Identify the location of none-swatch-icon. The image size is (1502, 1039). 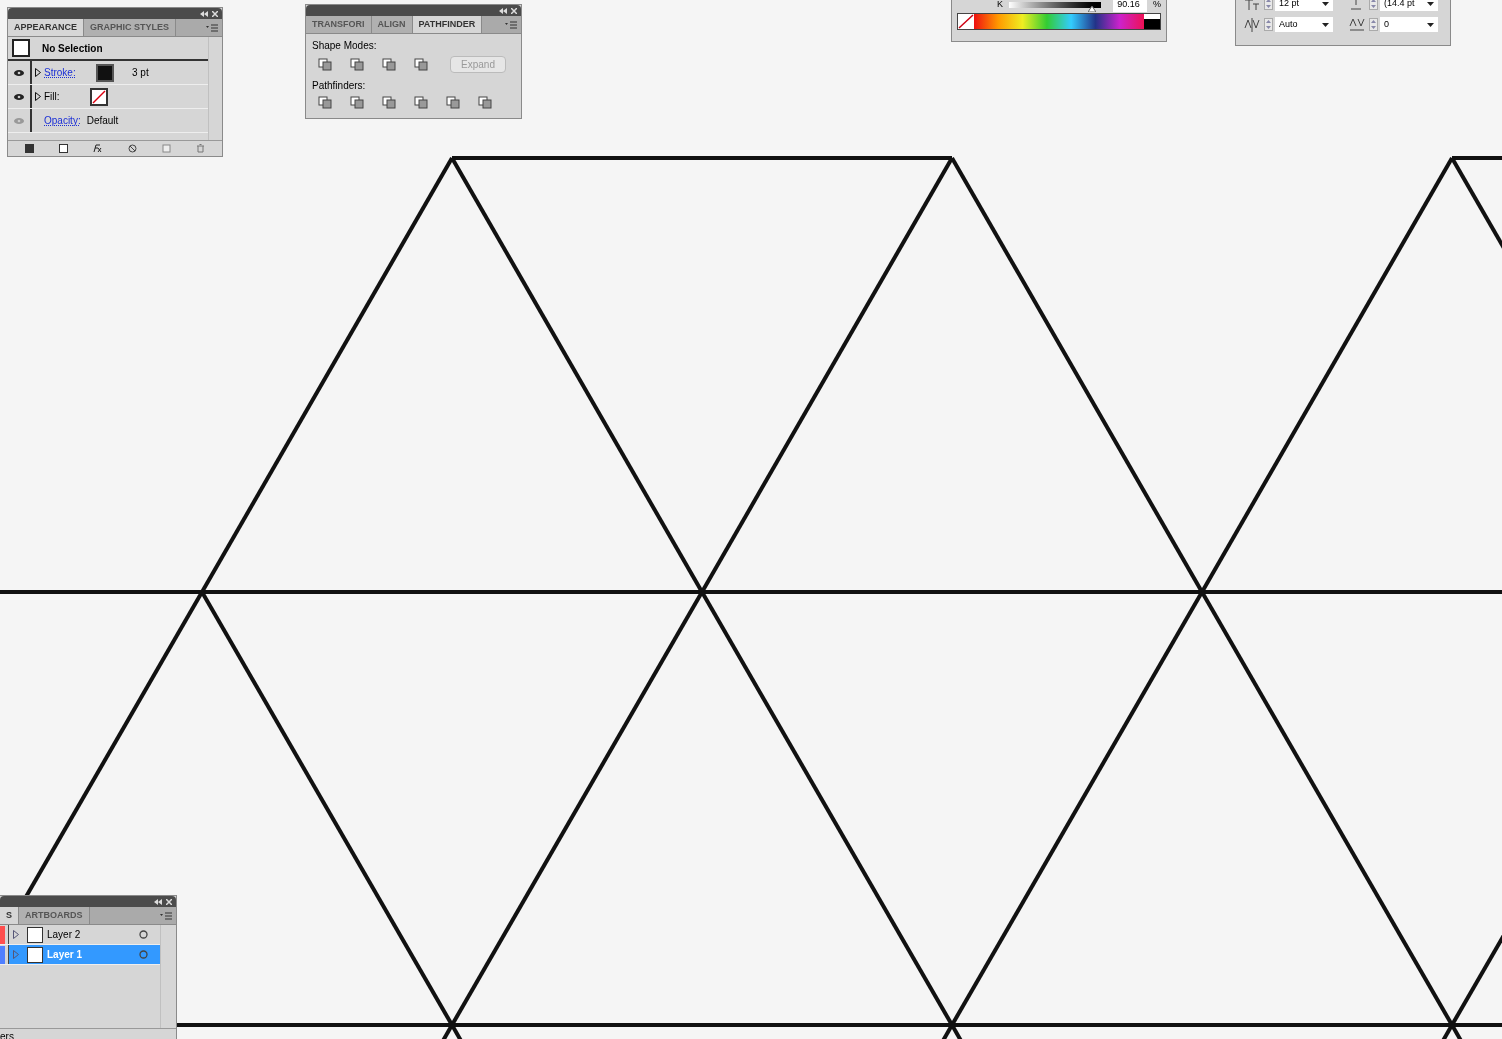
(966, 21).